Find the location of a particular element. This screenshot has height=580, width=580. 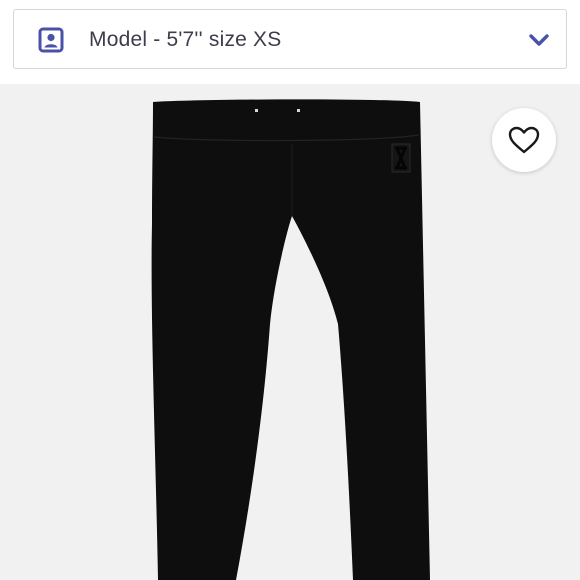

person-portrait-icon is located at coordinates (51, 40).